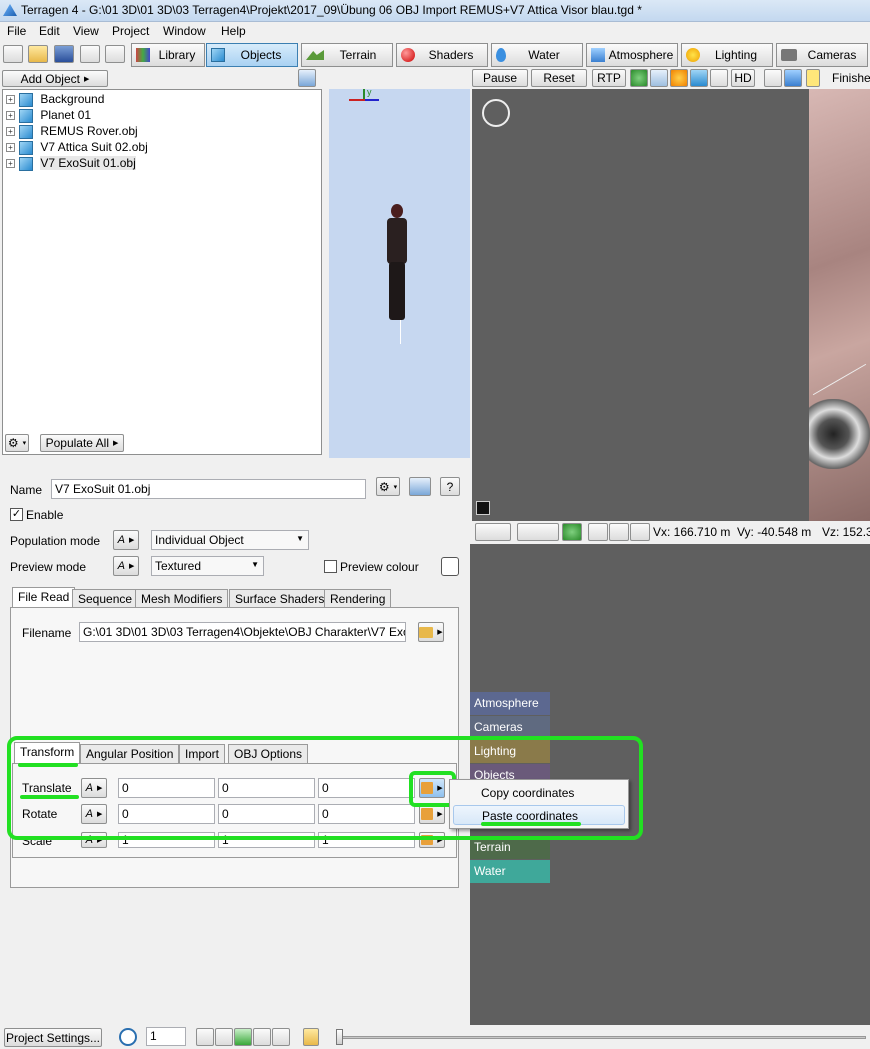 The width and height of the screenshot is (870, 1049). I want to click on populate-all-label: Populate All, so click(77, 443).